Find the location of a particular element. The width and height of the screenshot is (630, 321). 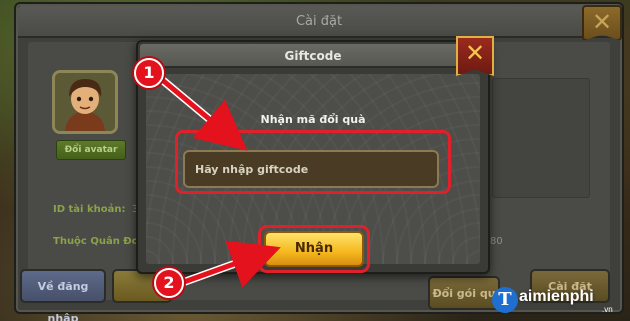

watermark-logo-icon: T is located at coordinates (505, 300).